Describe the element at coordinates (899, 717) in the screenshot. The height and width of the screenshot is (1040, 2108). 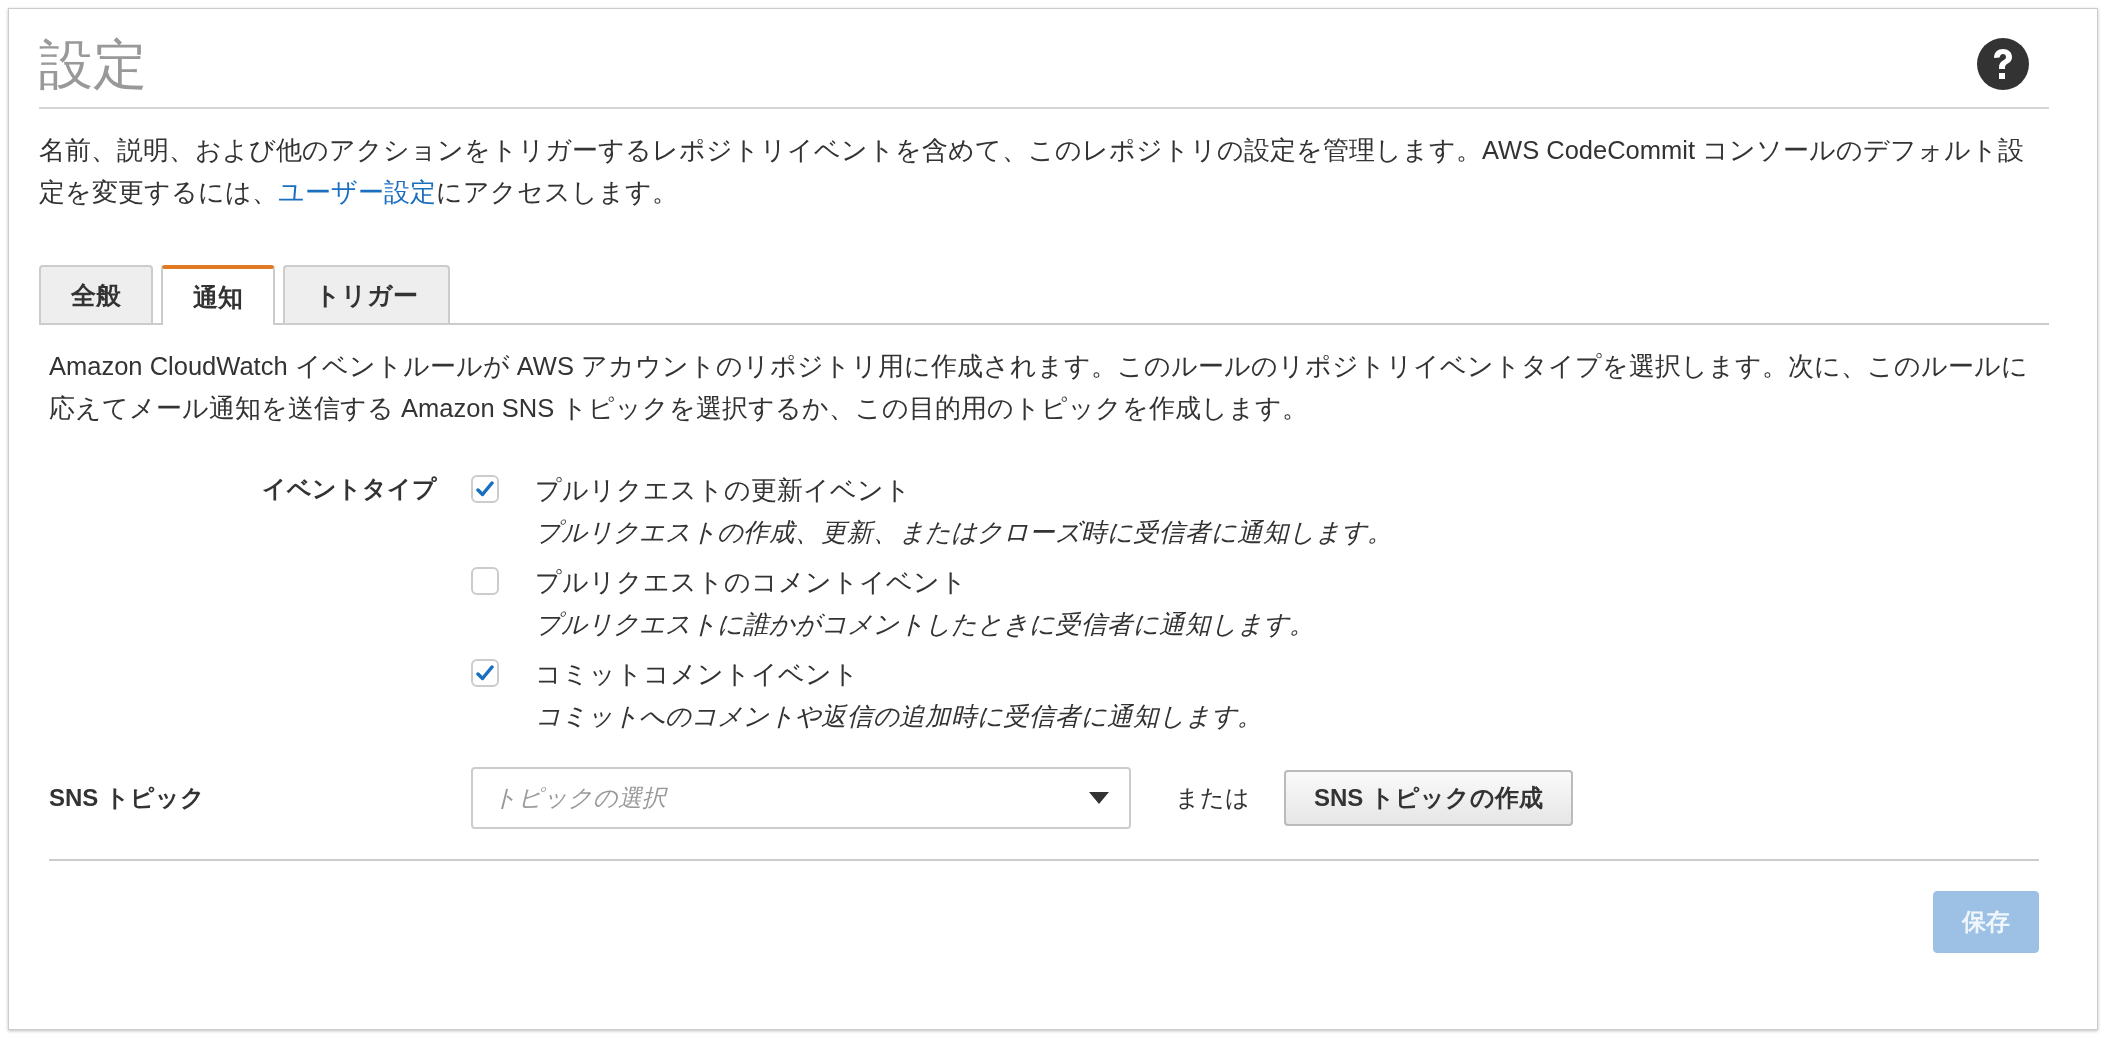
I see `option-hint: コミットへのコメントや返信の追加時に受信者に通知します。` at that location.